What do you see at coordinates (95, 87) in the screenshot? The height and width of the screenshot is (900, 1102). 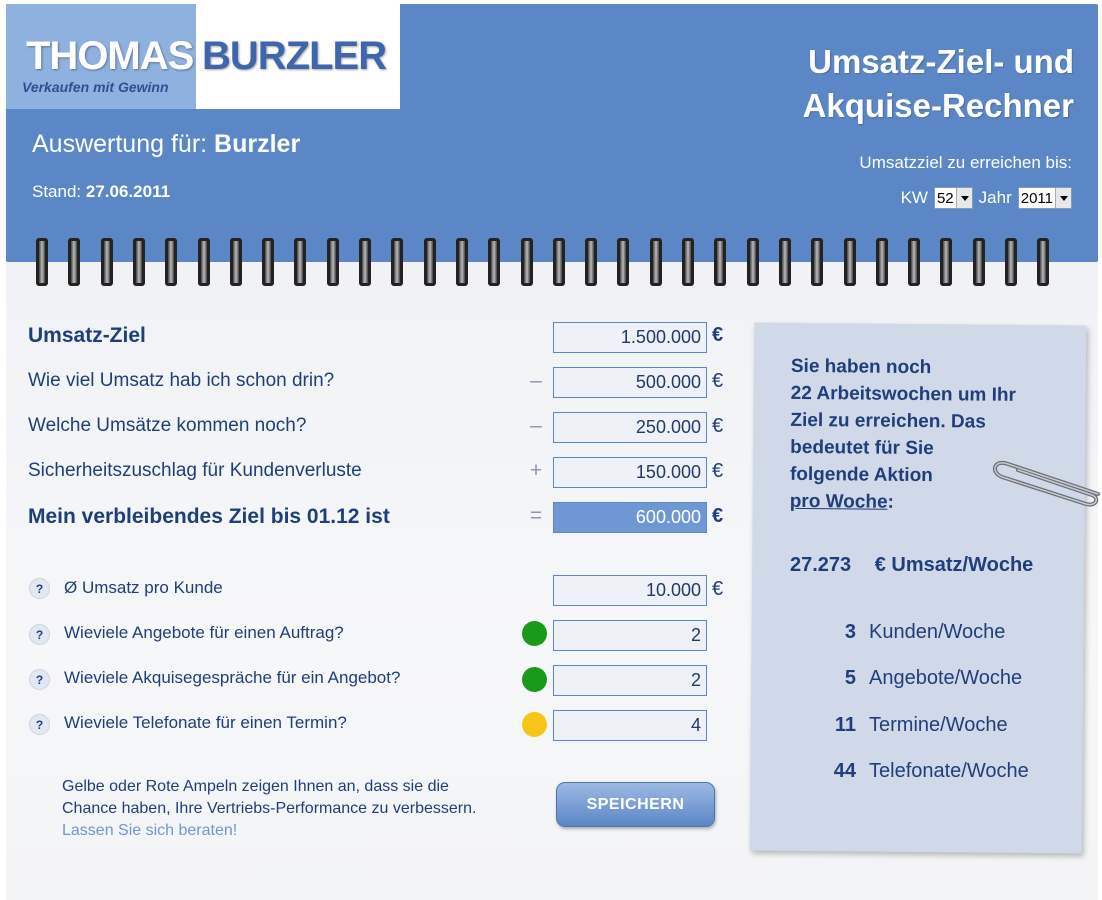 I see `logo-tagline: Verkaufen mit Gewinn` at bounding box center [95, 87].